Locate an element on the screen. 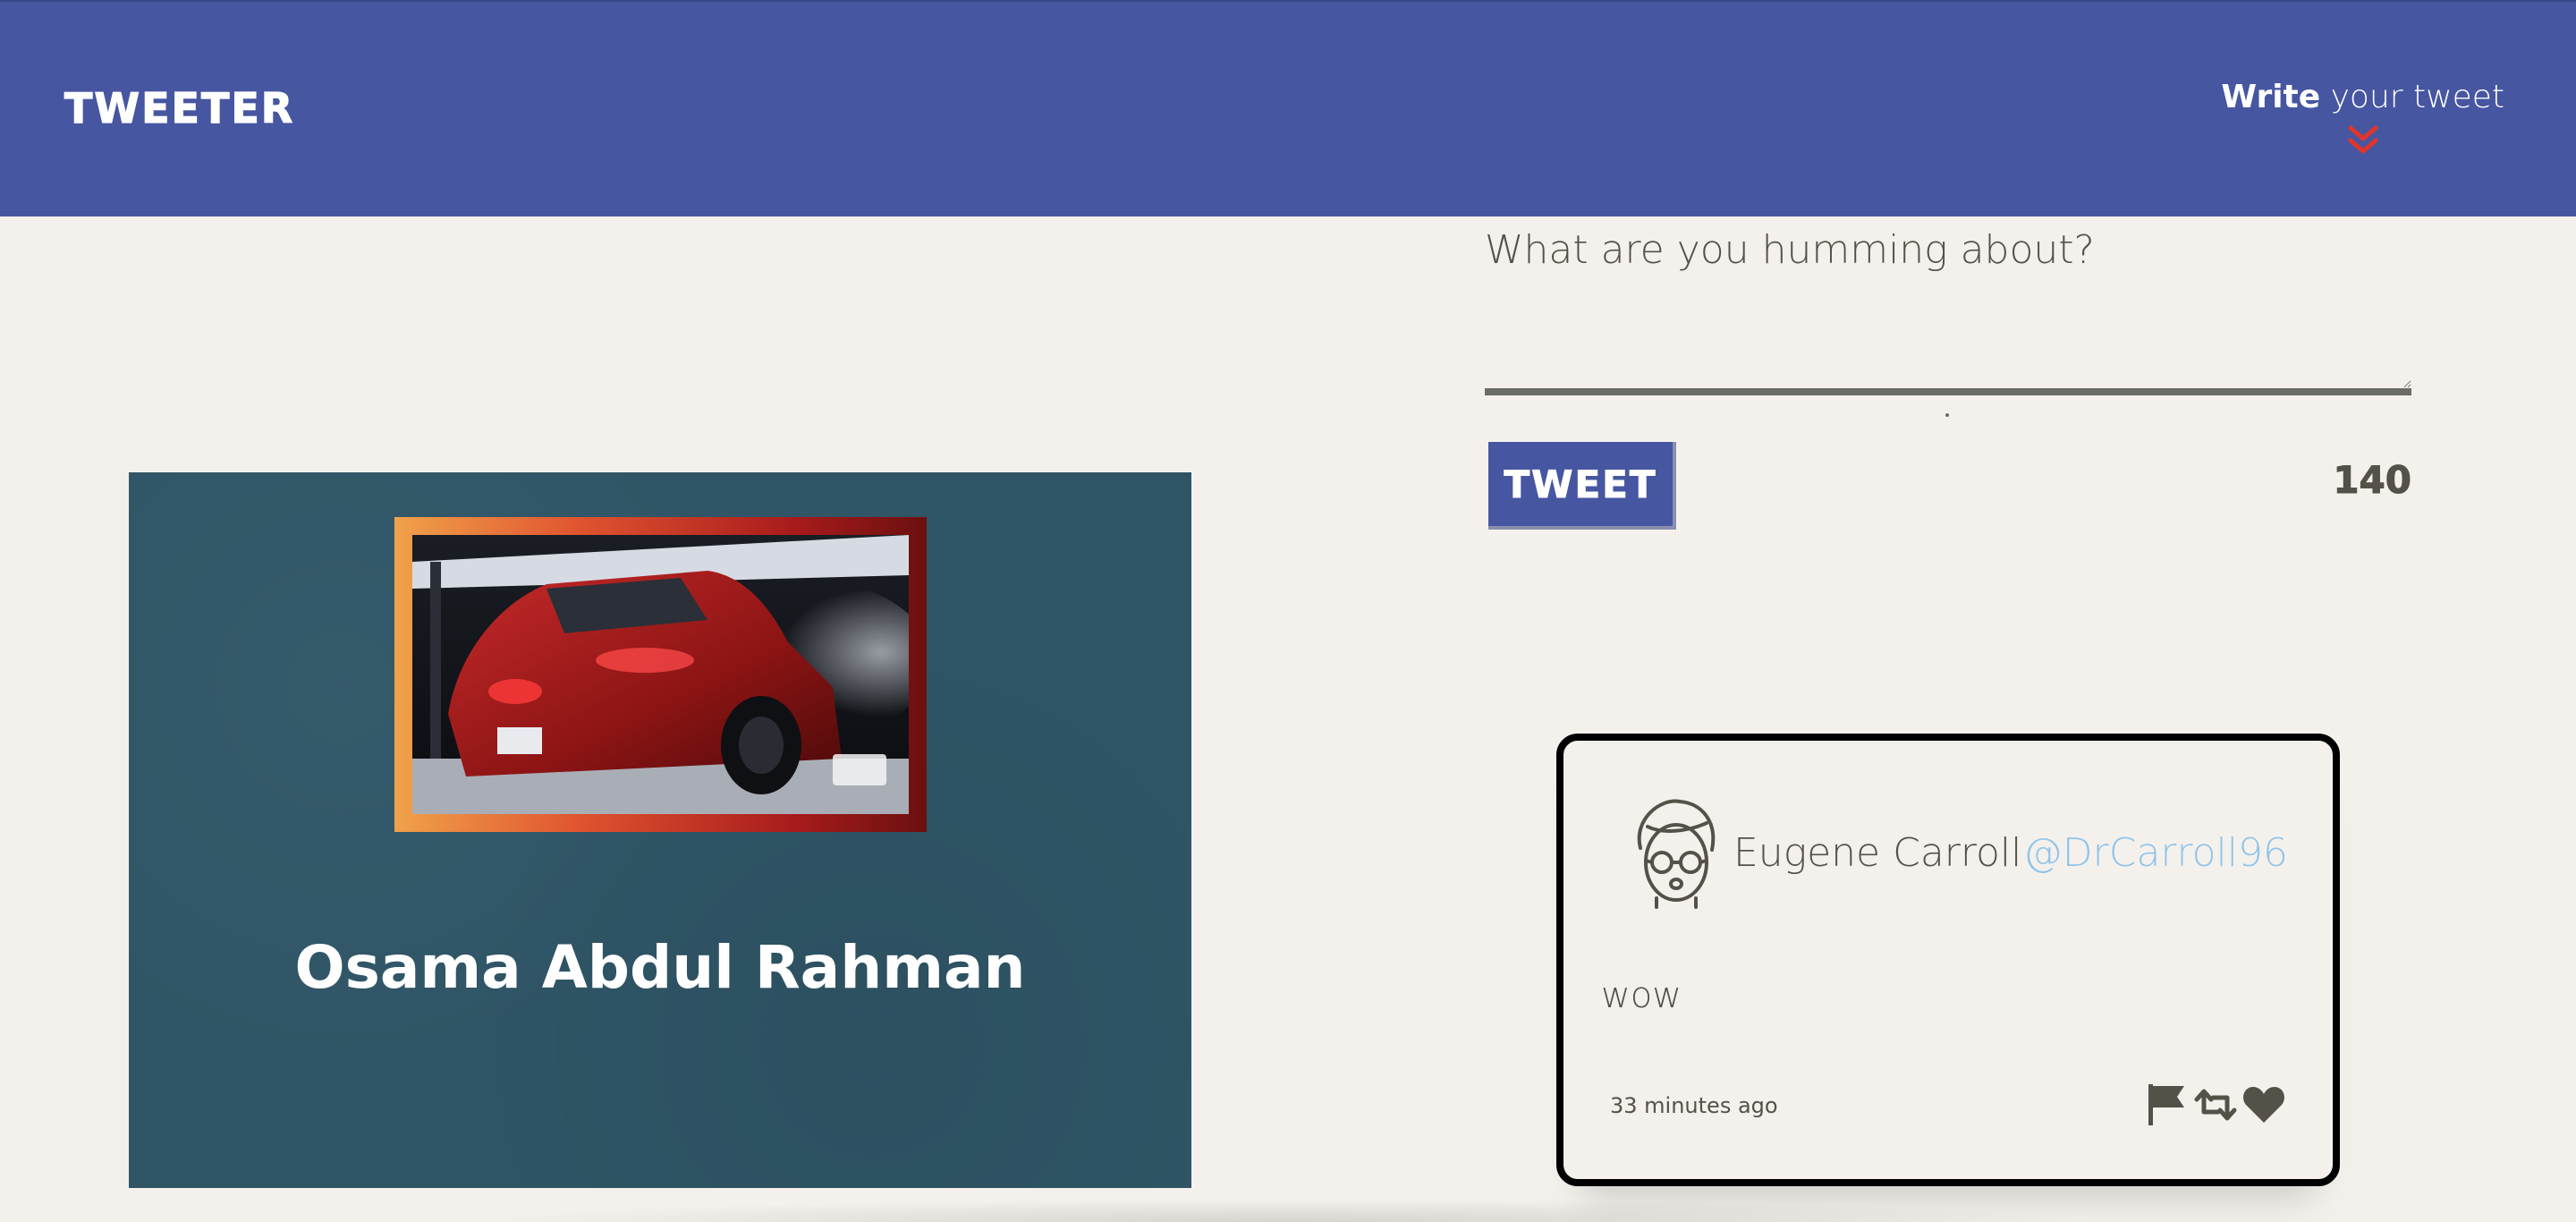  heart-icon is located at coordinates (2264, 1105).